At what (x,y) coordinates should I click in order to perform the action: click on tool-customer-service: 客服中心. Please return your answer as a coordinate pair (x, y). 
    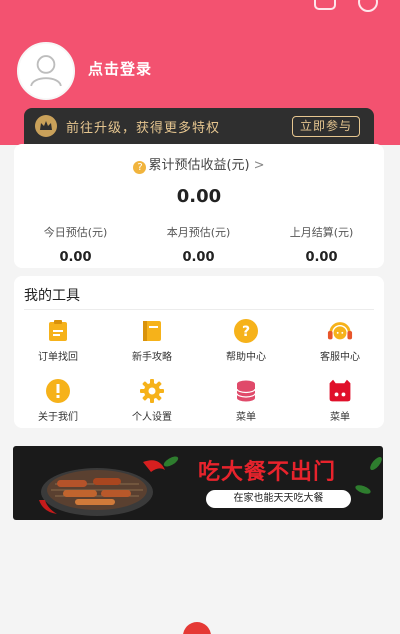
    Looking at the image, I should click on (340, 340).